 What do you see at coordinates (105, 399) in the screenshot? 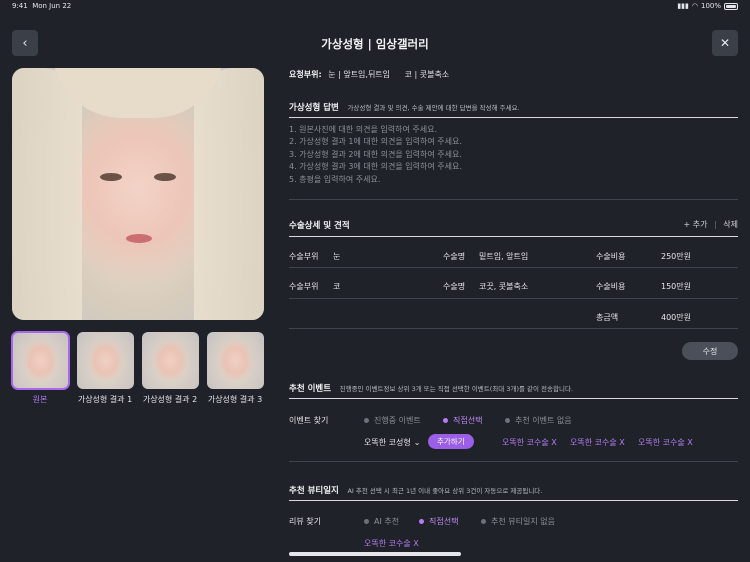
I see `thumbnail-label: 가상성형 결과 1` at bounding box center [105, 399].